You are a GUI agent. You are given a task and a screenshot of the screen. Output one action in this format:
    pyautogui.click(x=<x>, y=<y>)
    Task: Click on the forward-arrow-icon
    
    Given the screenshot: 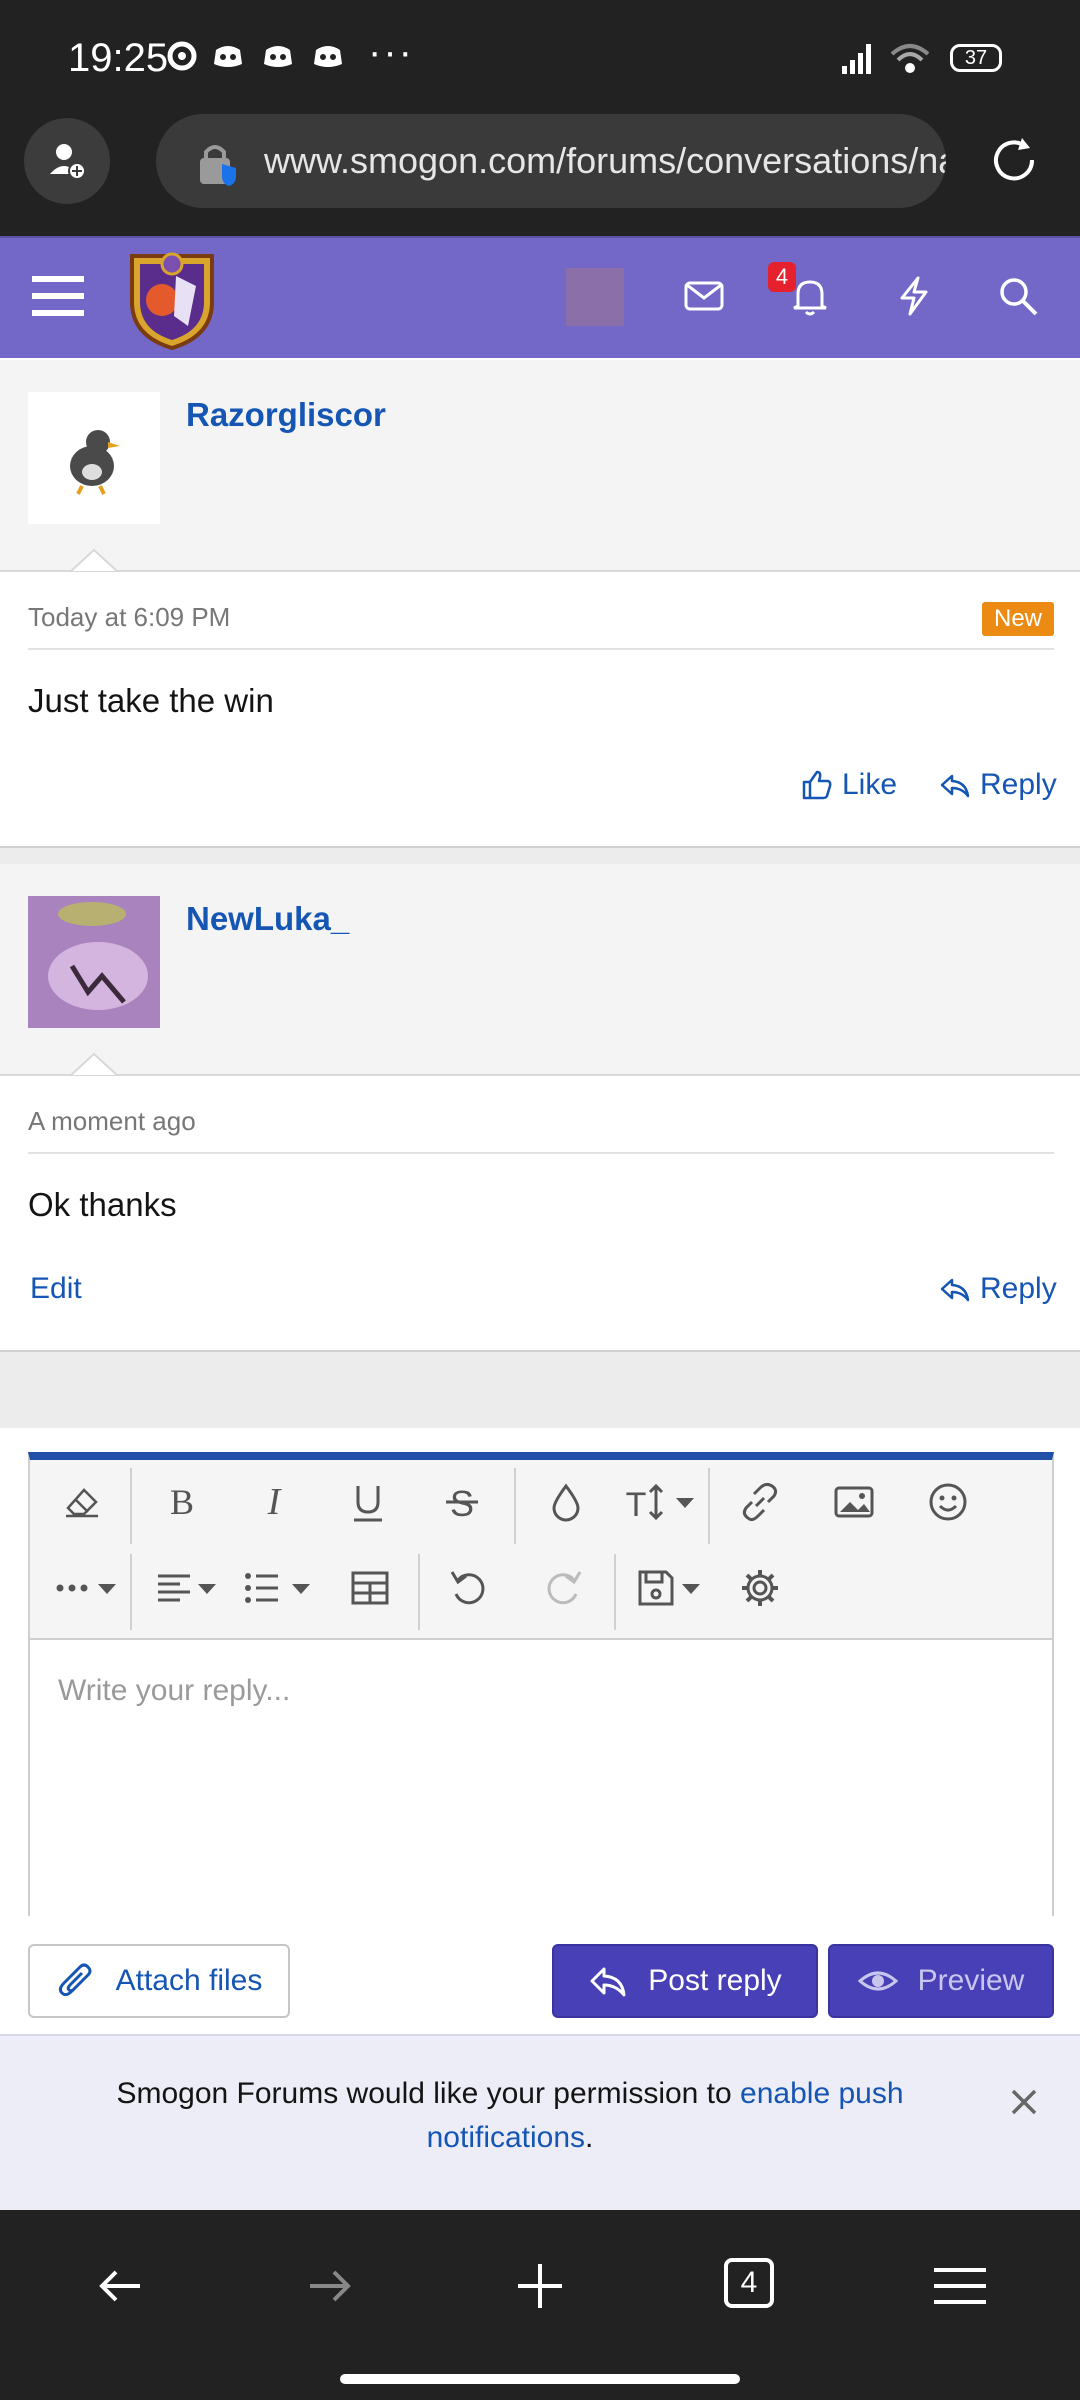 What is the action you would take?
    pyautogui.click(x=330, y=2286)
    